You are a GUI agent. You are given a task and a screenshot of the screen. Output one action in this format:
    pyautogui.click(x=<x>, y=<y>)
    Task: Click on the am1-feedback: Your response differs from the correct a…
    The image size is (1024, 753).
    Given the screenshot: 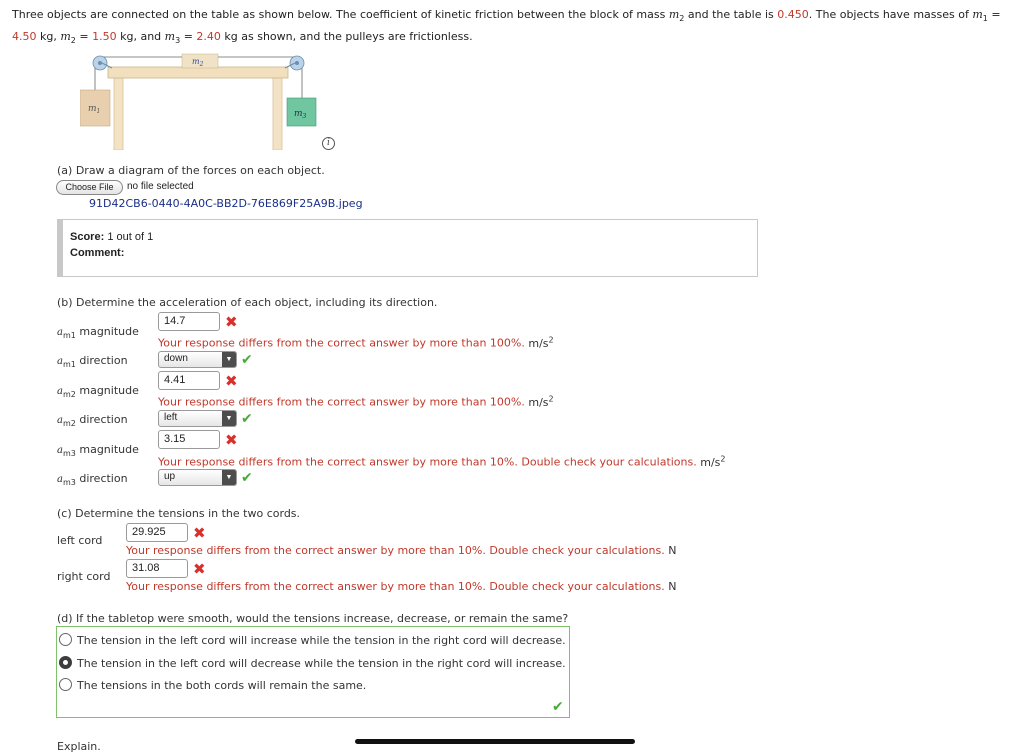 What is the action you would take?
    pyautogui.click(x=356, y=342)
    